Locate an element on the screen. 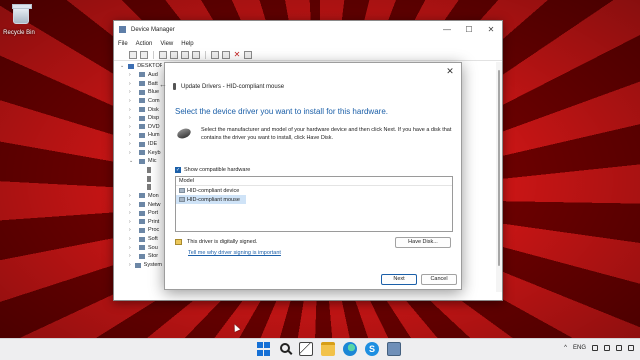  chevron-up-icon: ^ is located at coordinates (565, 348).